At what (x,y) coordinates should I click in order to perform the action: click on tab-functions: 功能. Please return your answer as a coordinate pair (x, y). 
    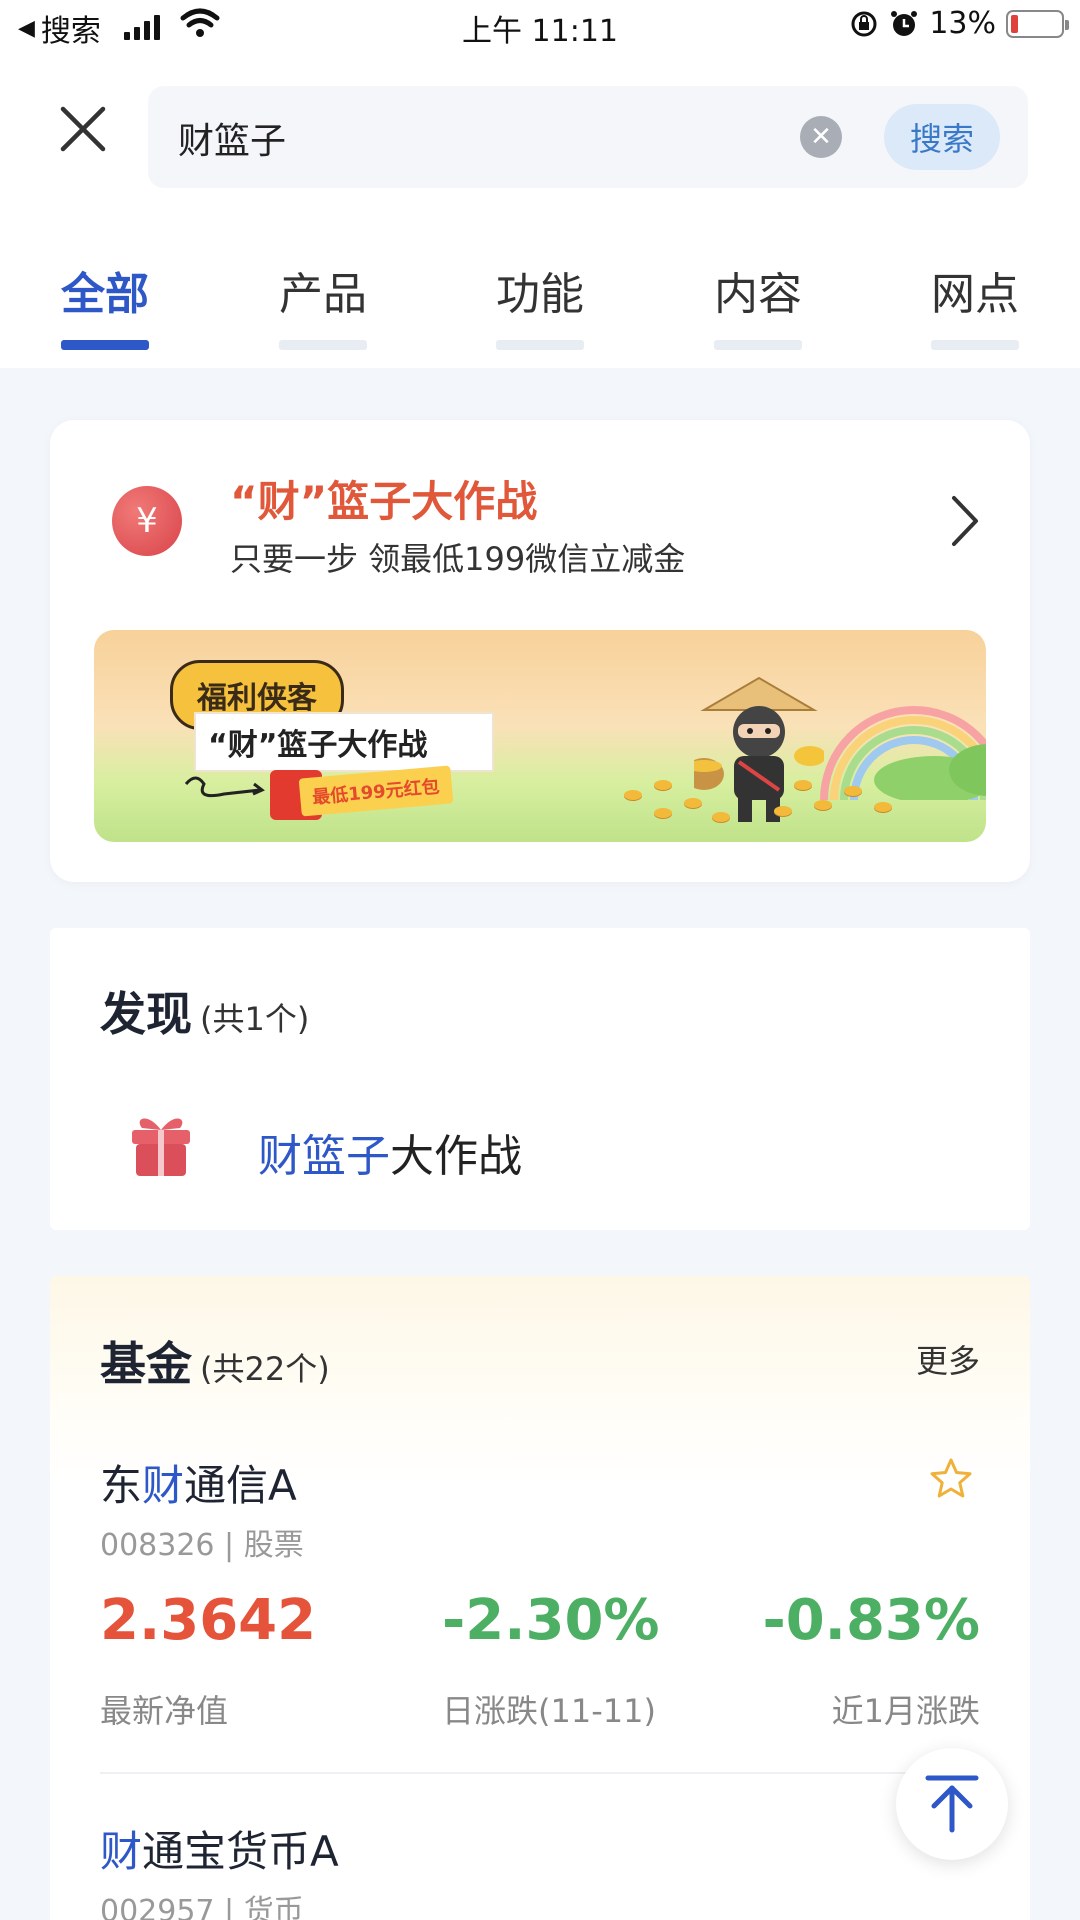
    Looking at the image, I should click on (540, 304).